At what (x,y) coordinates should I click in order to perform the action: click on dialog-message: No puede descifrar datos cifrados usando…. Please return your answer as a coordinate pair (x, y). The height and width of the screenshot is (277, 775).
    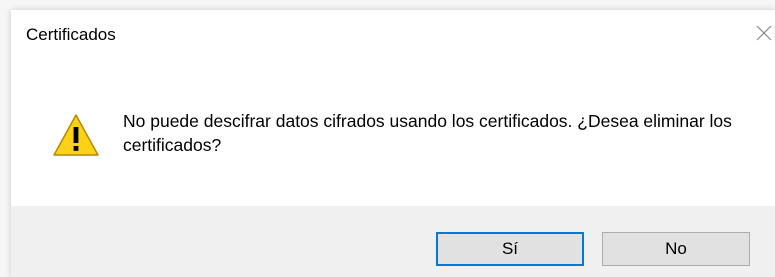
    Looking at the image, I should click on (427, 133).